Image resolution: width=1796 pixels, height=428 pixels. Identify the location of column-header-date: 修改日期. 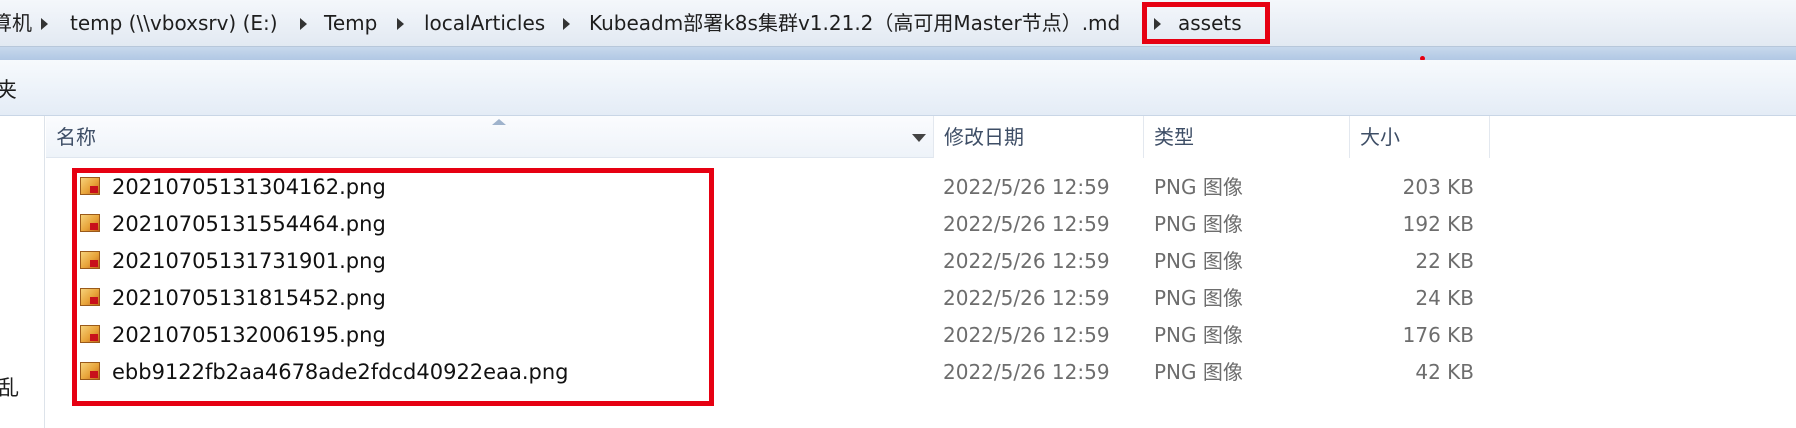
(1039, 137).